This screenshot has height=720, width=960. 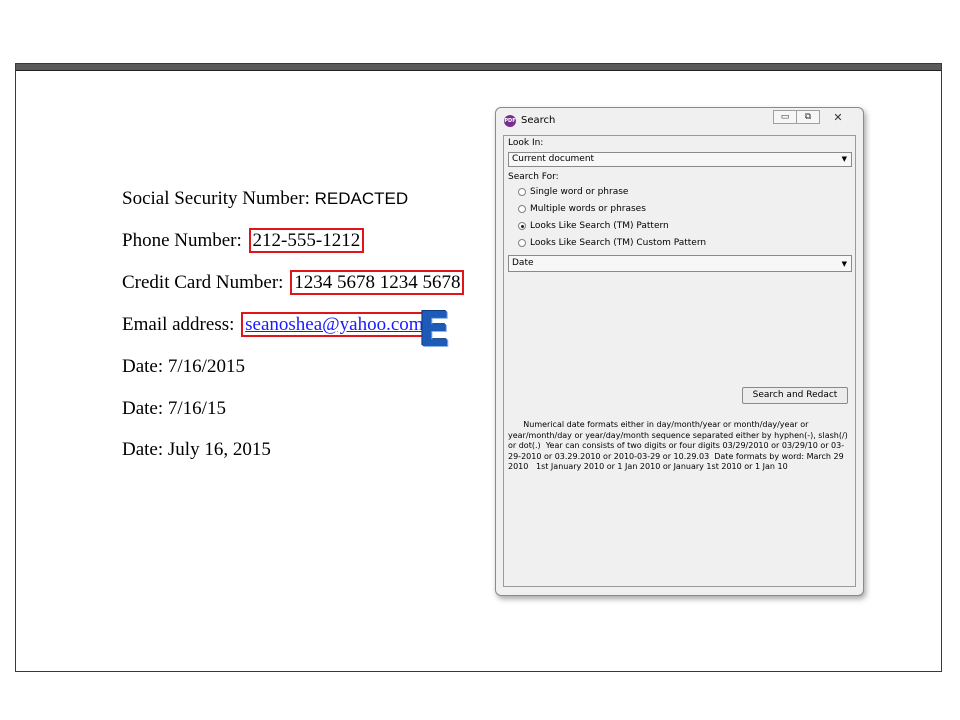 I want to click on email-line: Email address: seanoshea@yahoo.com, so click(x=275, y=324).